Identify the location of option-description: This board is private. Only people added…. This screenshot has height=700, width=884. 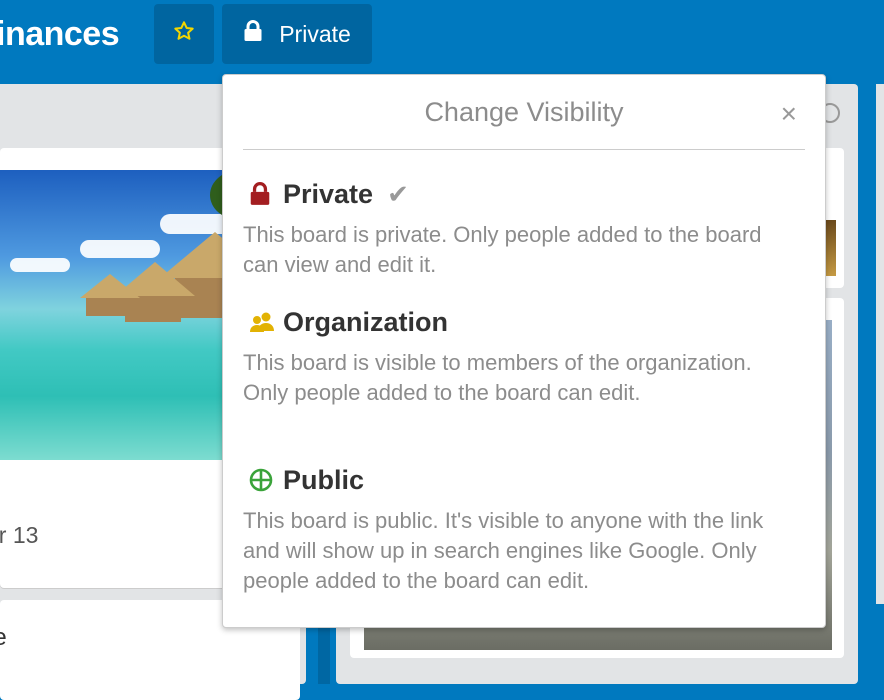
(502, 249).